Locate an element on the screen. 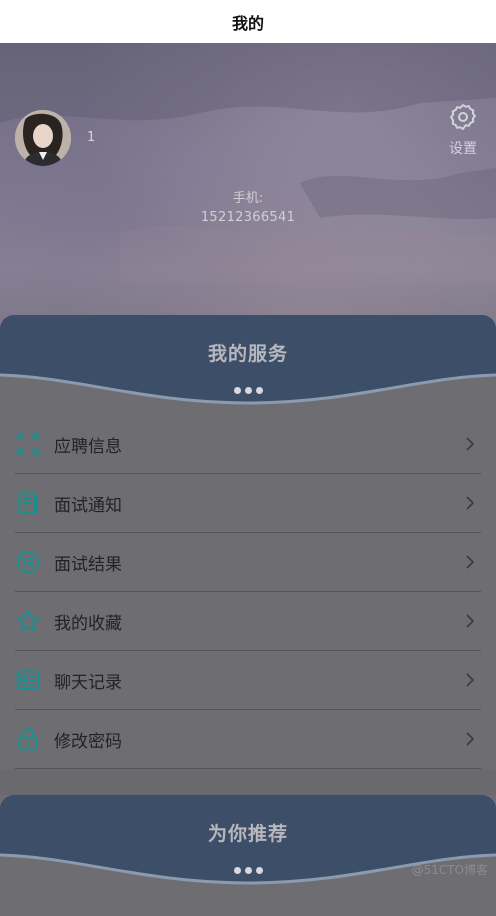  star-icon is located at coordinates (28, 621).